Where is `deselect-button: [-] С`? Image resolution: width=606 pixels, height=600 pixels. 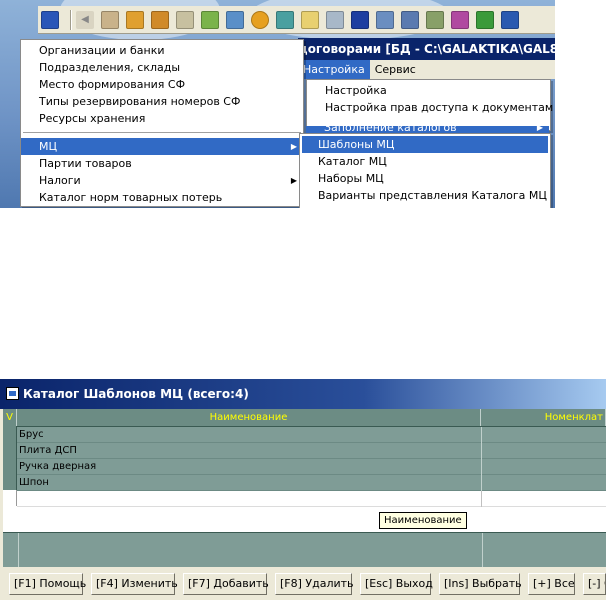 deselect-button: [-] С is located at coordinates (594, 584).